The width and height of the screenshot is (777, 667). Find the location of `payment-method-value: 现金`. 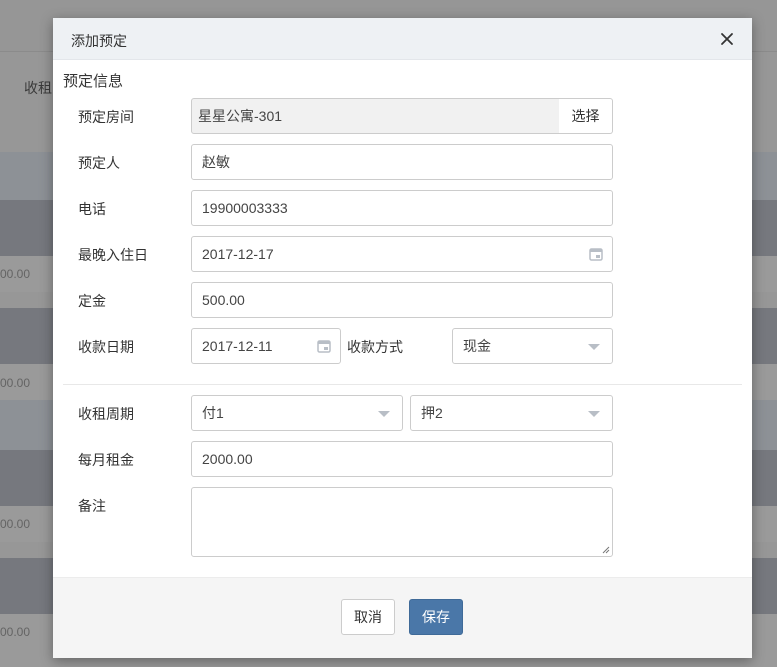

payment-method-value: 现金 is located at coordinates (477, 346).